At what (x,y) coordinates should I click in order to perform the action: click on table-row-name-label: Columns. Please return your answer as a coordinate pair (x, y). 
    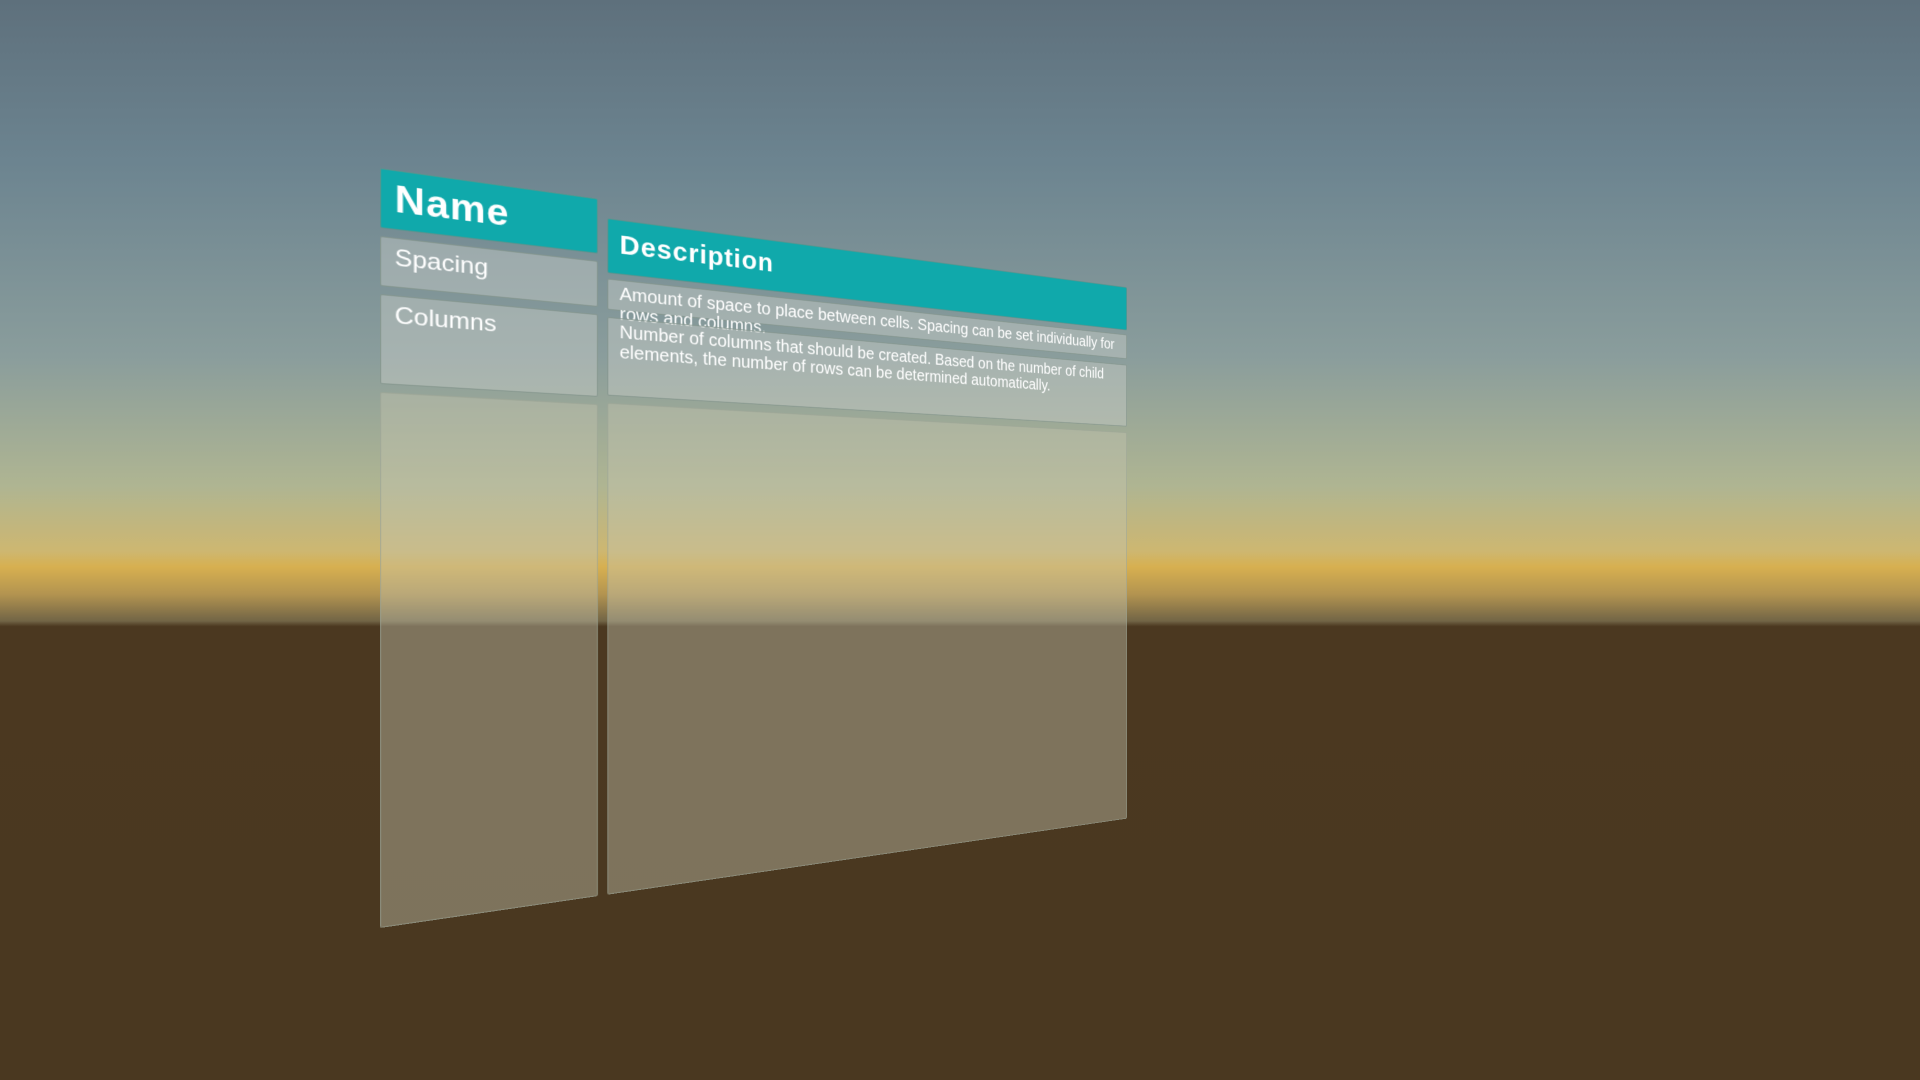
    Looking at the image, I should click on (446, 320).